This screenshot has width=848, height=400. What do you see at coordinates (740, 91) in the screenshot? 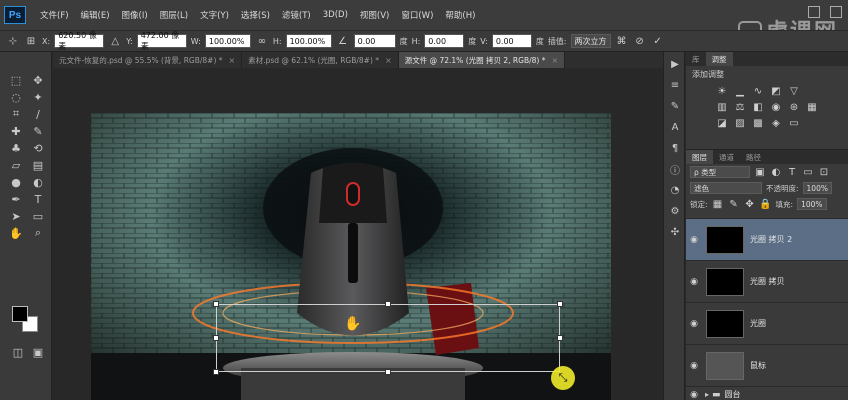
I see `levels-icon: ▁` at bounding box center [740, 91].